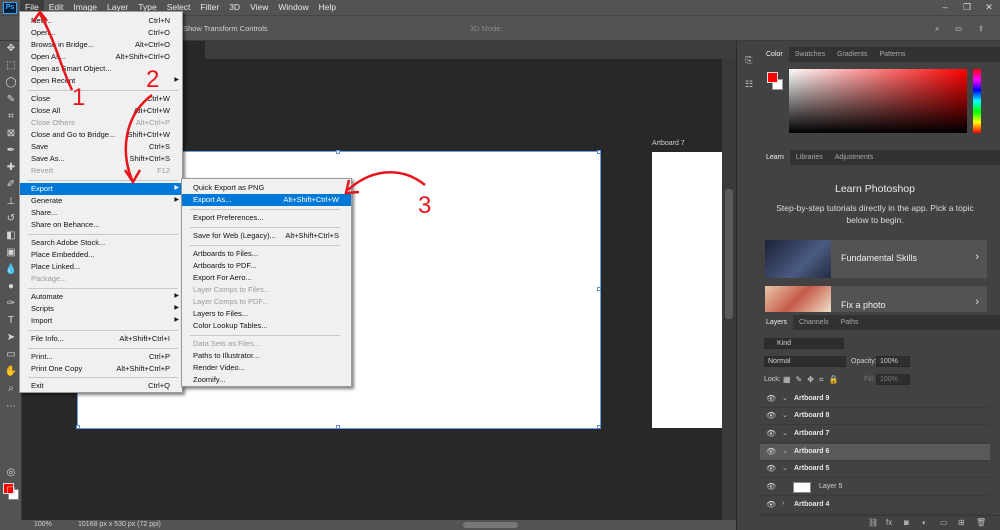  What do you see at coordinates (425, 205) in the screenshot?
I see `annotation-number-3: 3` at bounding box center [425, 205].